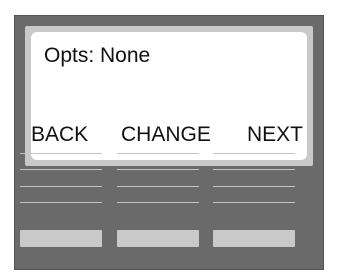  I want to click on softkey-next-label: NEXT, so click(275, 134).